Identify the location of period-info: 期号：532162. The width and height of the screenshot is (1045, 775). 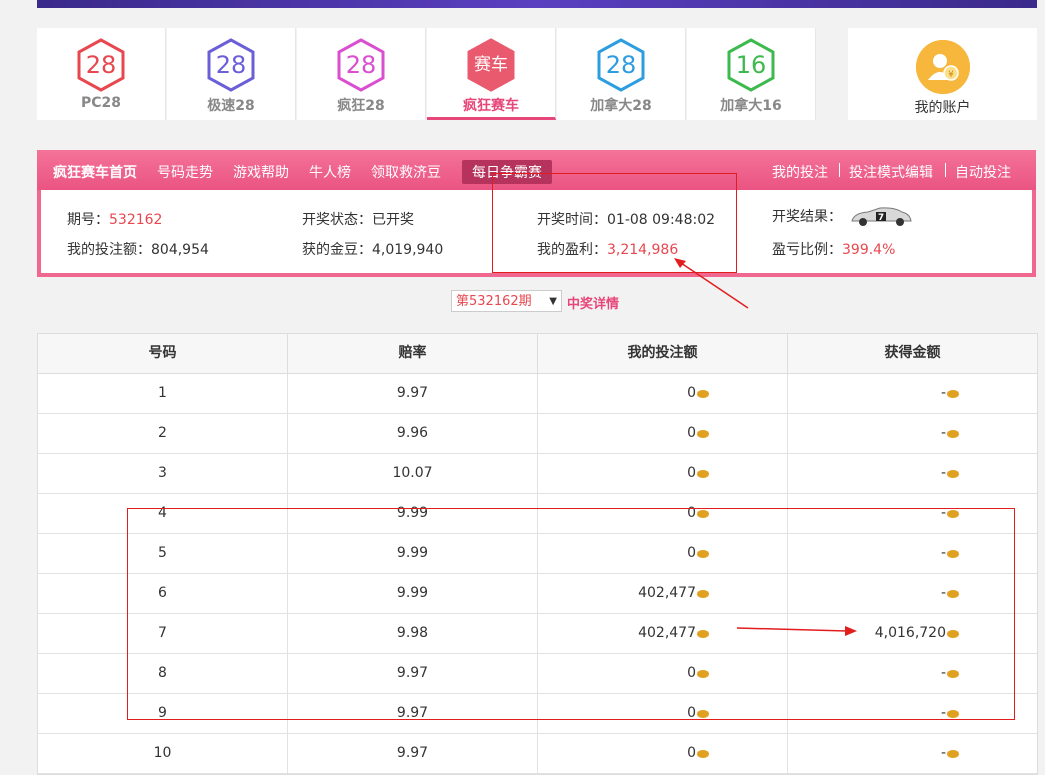
(114, 219).